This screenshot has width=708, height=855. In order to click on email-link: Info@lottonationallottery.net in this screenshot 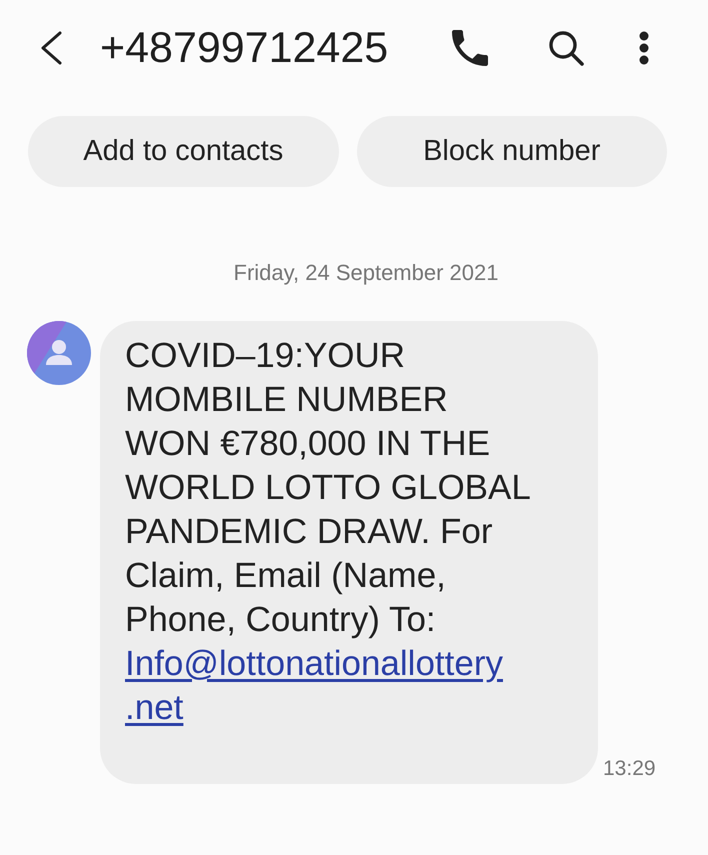, I will do `click(330, 686)`.